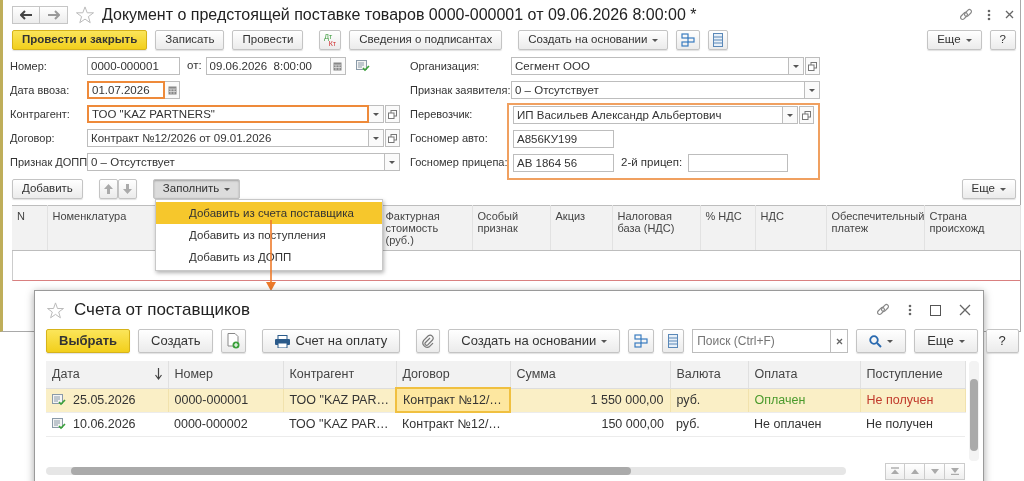 The width and height of the screenshot is (1024, 481). Describe the element at coordinates (590, 374) in the screenshot. I see `column-header: Сумма` at that location.